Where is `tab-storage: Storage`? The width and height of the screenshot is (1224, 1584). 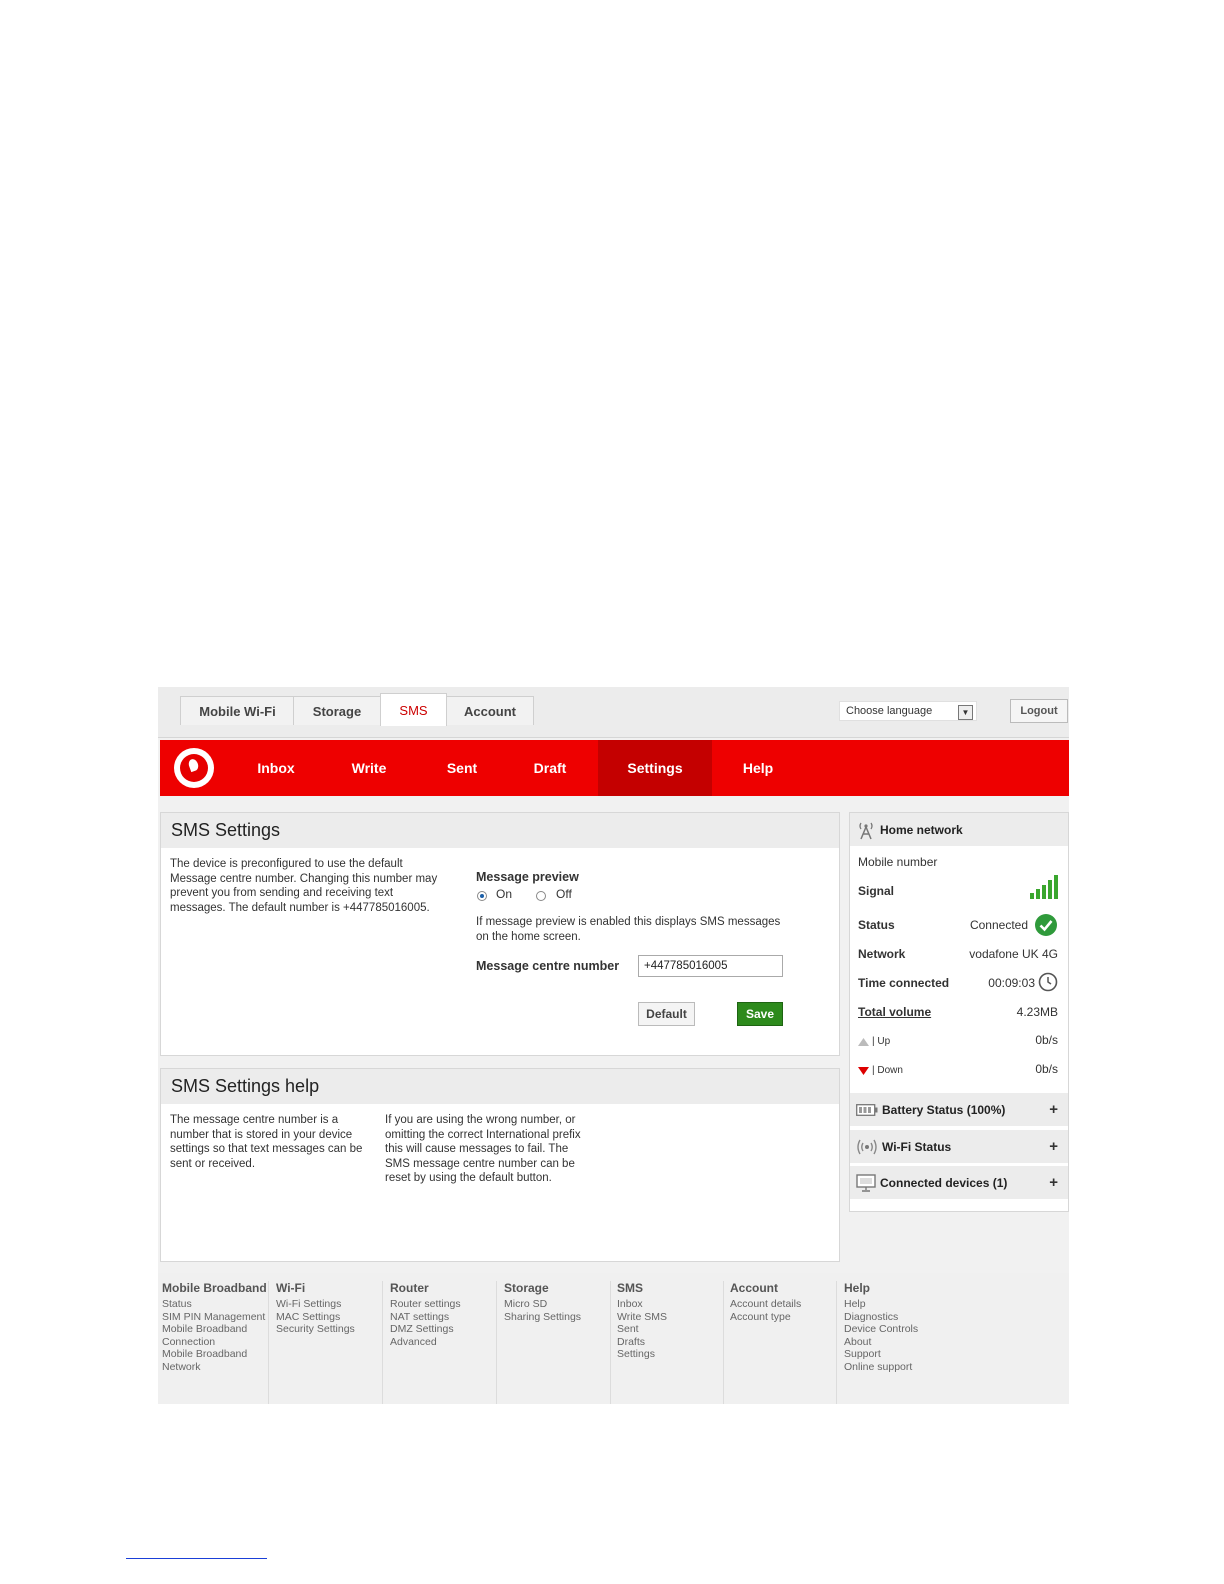
tab-storage: Storage is located at coordinates (337, 710).